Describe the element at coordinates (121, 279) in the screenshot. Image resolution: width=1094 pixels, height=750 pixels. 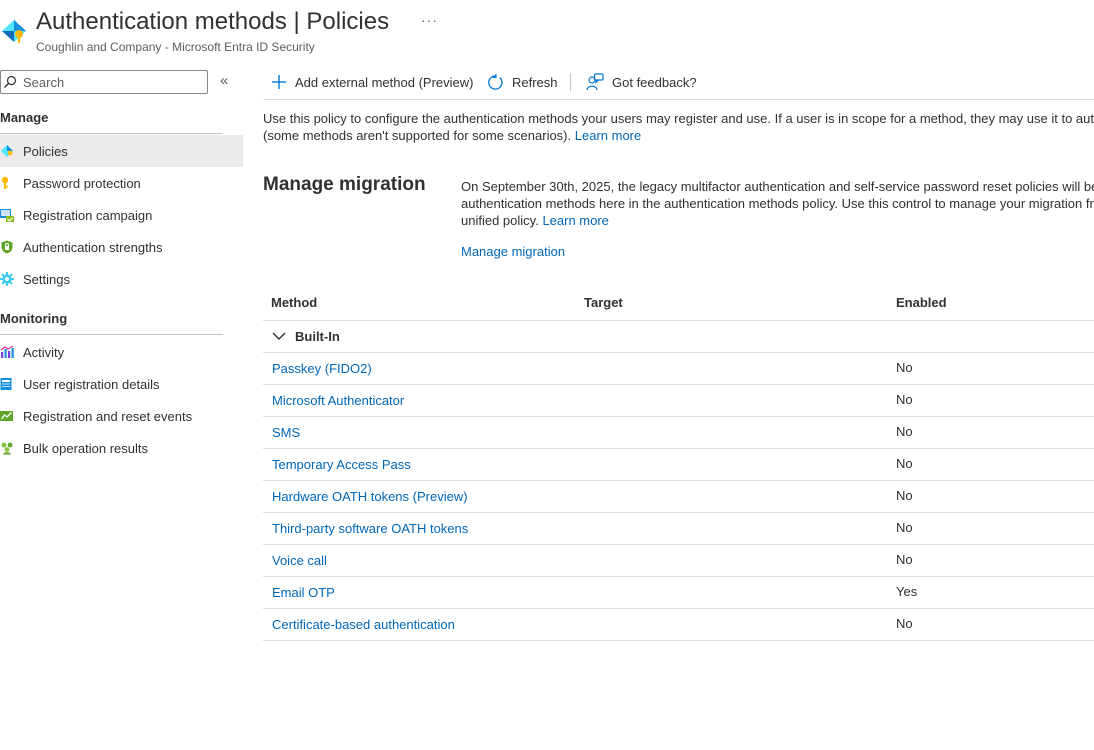
I see `sidebar-item-settings: Settings` at that location.